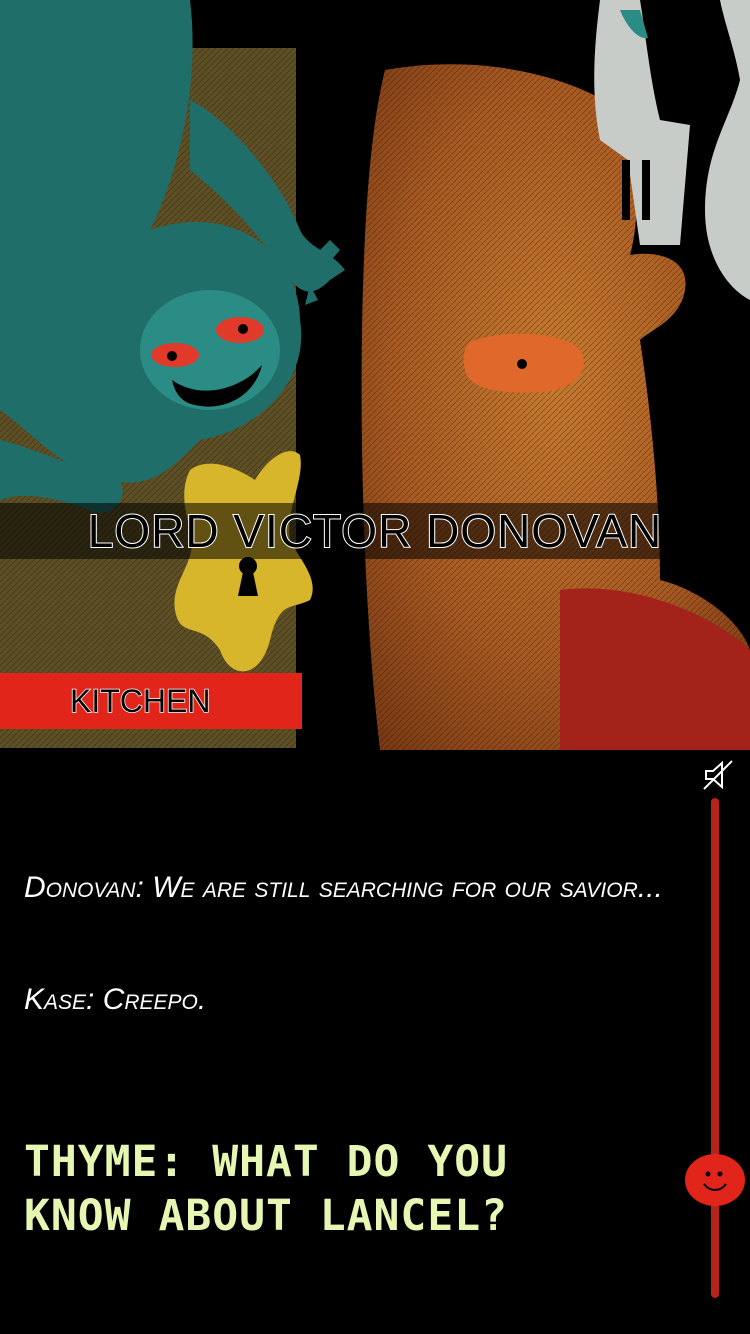  I want to click on scroll-slider-track, so click(715, 1048).